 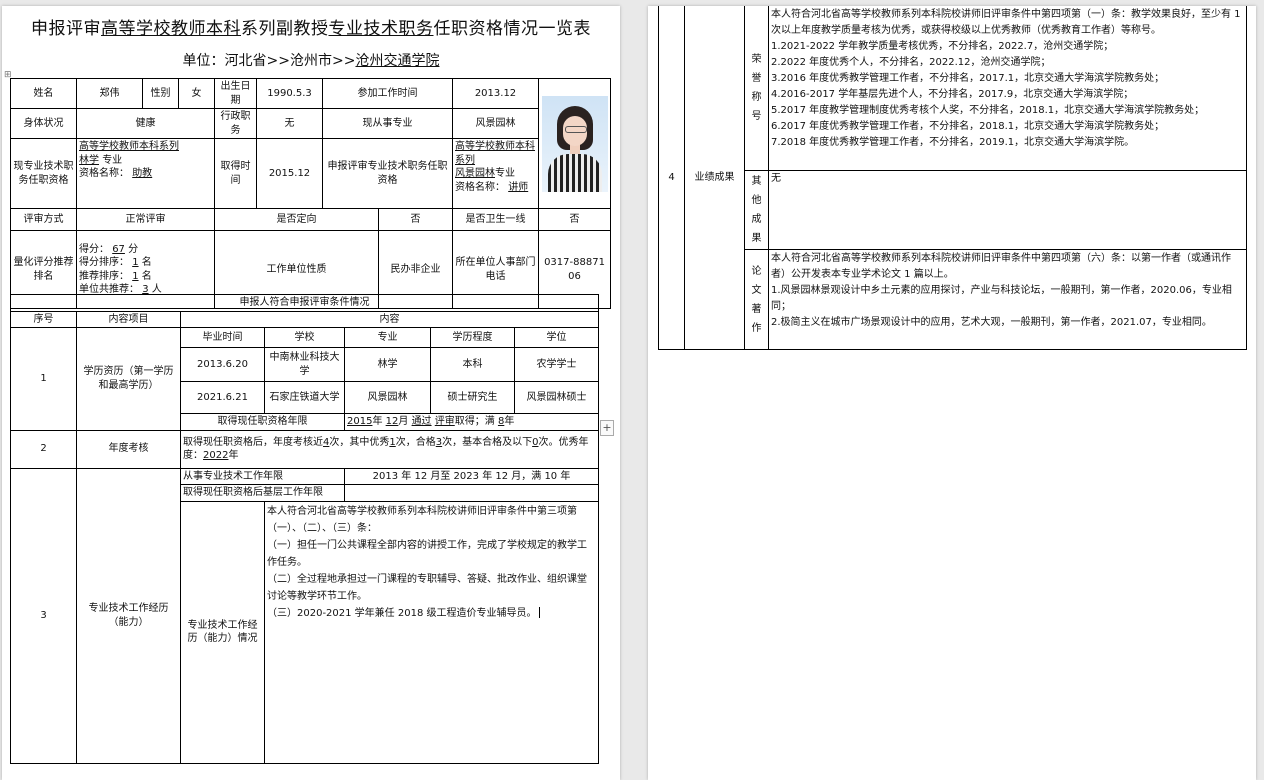 What do you see at coordinates (714, 178) in the screenshot?
I see `achievement-item: 业绩成果` at bounding box center [714, 178].